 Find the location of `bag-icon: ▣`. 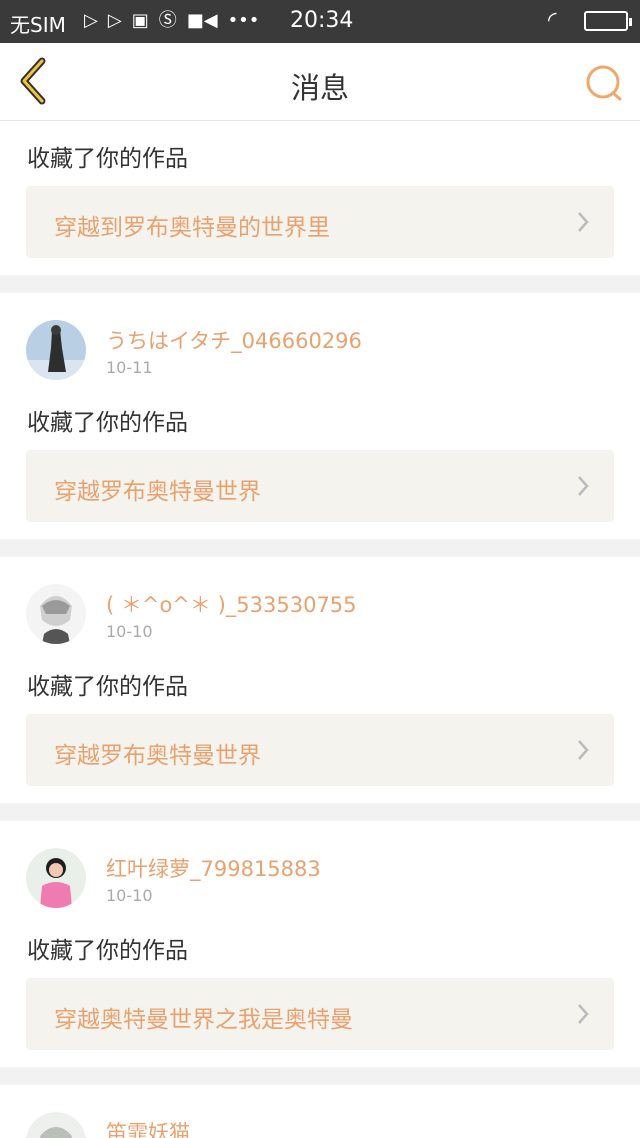

bag-icon: ▣ is located at coordinates (140, 20).